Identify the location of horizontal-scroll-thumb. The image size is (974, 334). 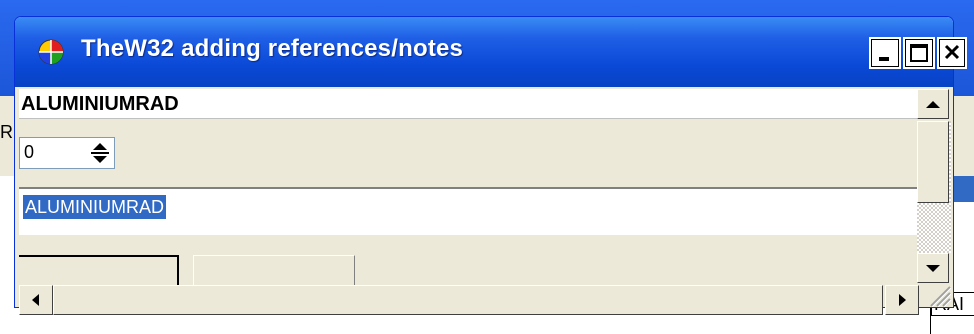
(468, 300).